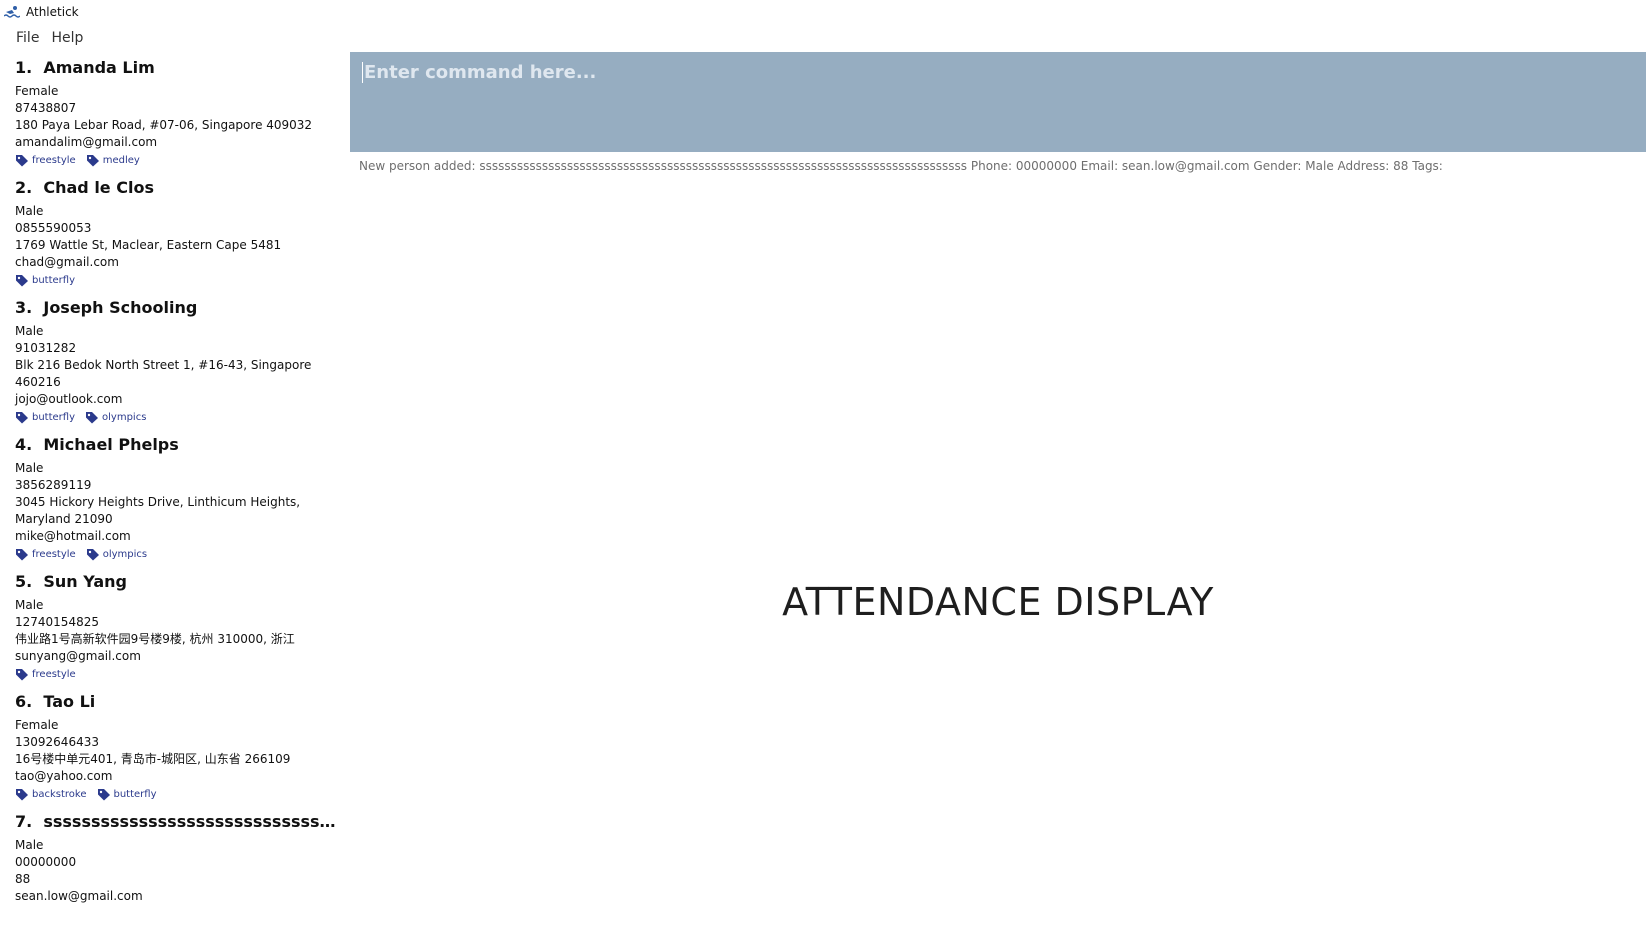 The image size is (1646, 928). What do you see at coordinates (180, 160) in the screenshot?
I see `person-tags: freestyle medley` at bounding box center [180, 160].